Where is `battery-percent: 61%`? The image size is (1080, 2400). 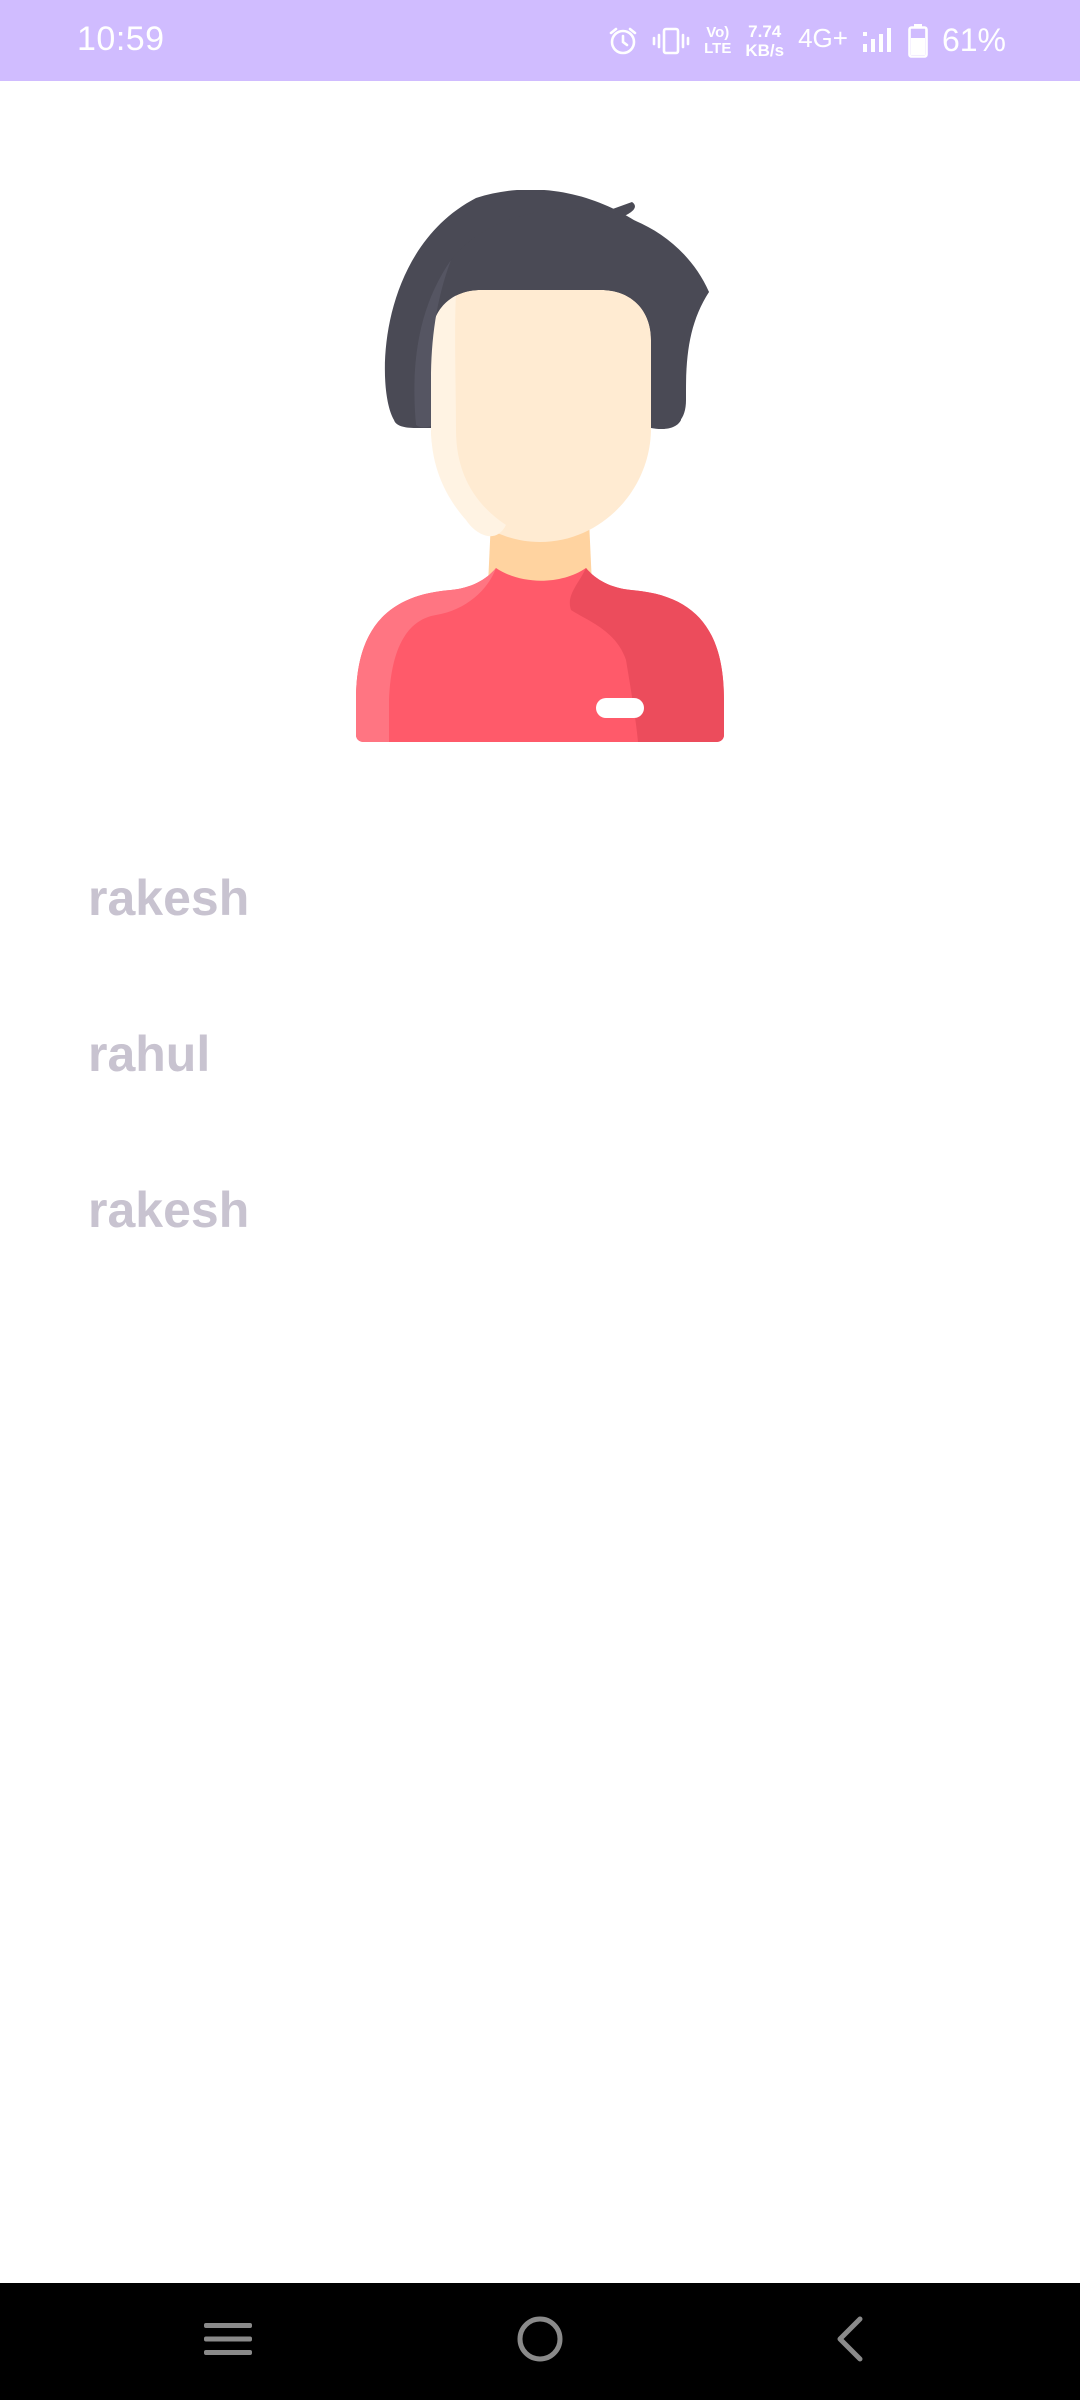 battery-percent: 61% is located at coordinates (973, 40).